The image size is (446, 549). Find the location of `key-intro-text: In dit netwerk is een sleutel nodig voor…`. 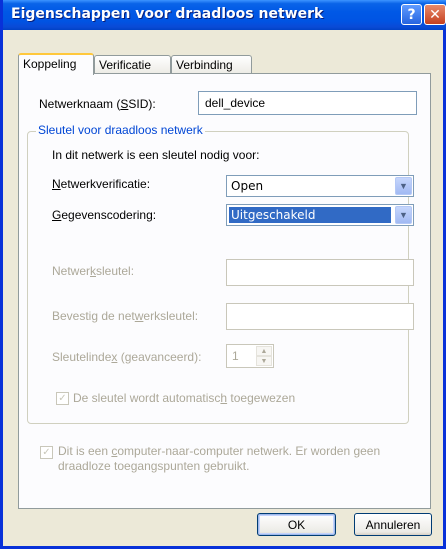

key-intro-text: In dit netwerk is een sleutel nodig voor… is located at coordinates (156, 155).